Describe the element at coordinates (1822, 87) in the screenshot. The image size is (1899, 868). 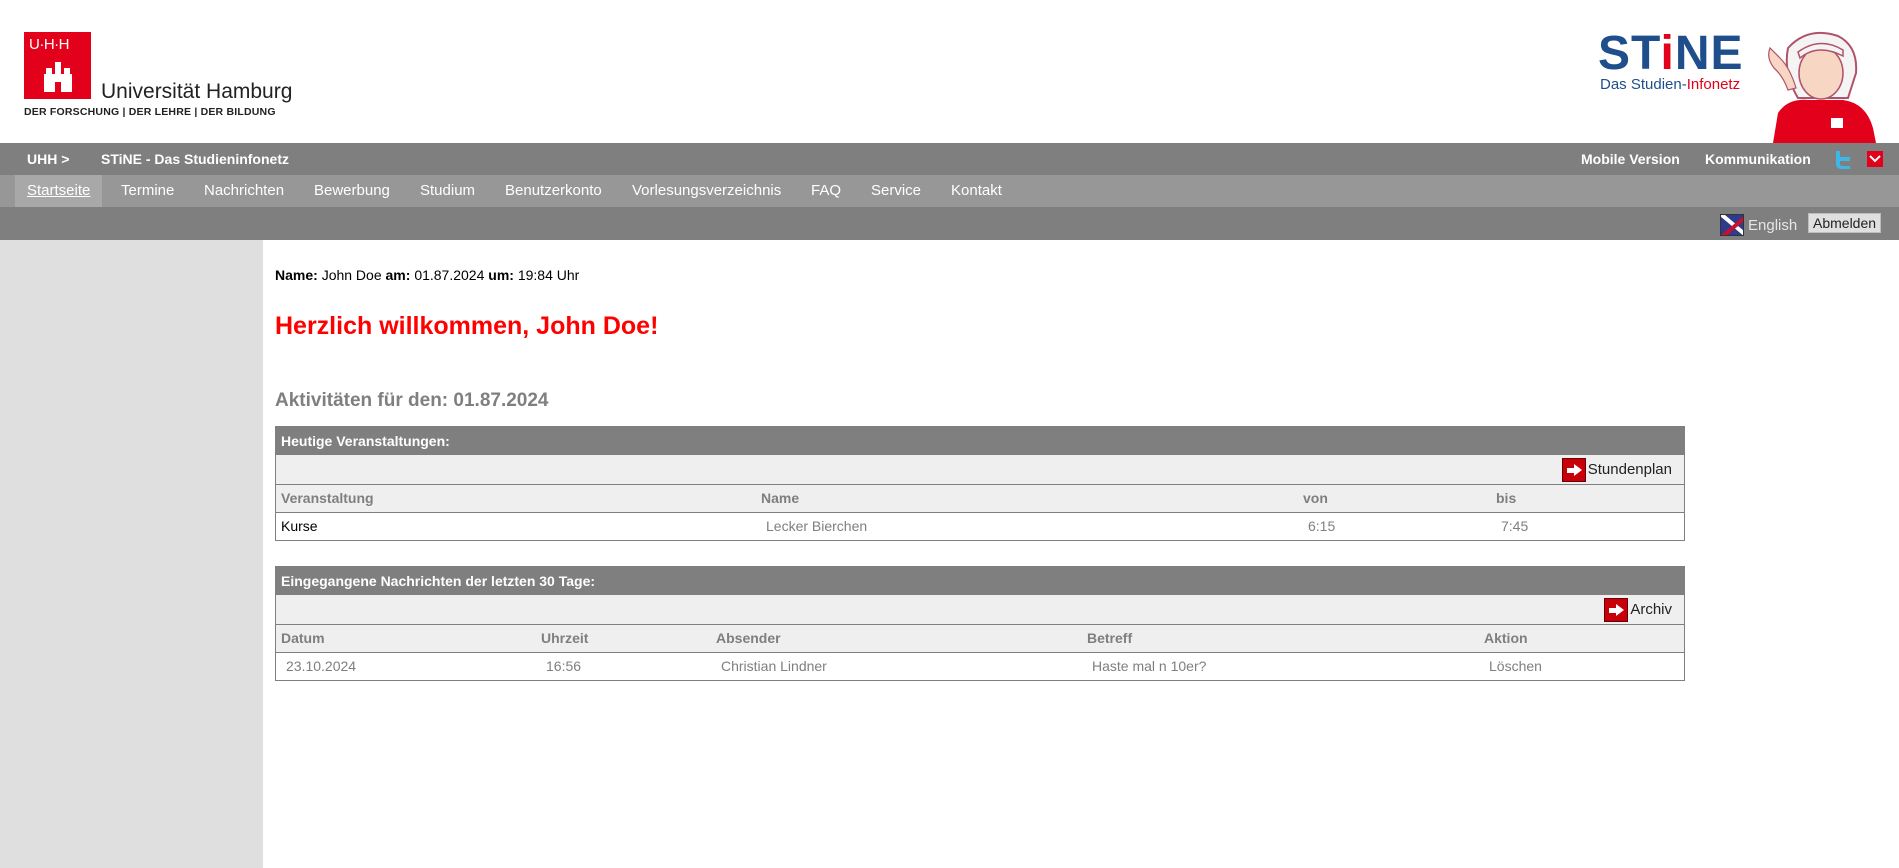
I see `mascot-figure-icon` at that location.